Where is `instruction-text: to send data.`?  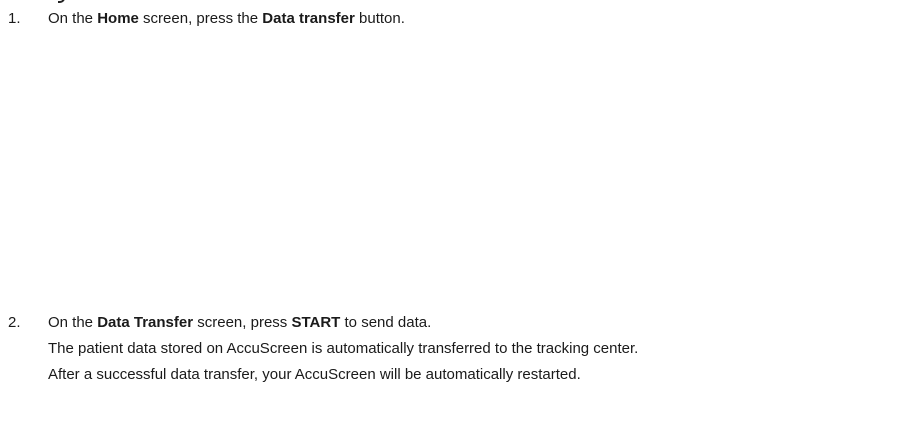
instruction-text: to send data. is located at coordinates (386, 322).